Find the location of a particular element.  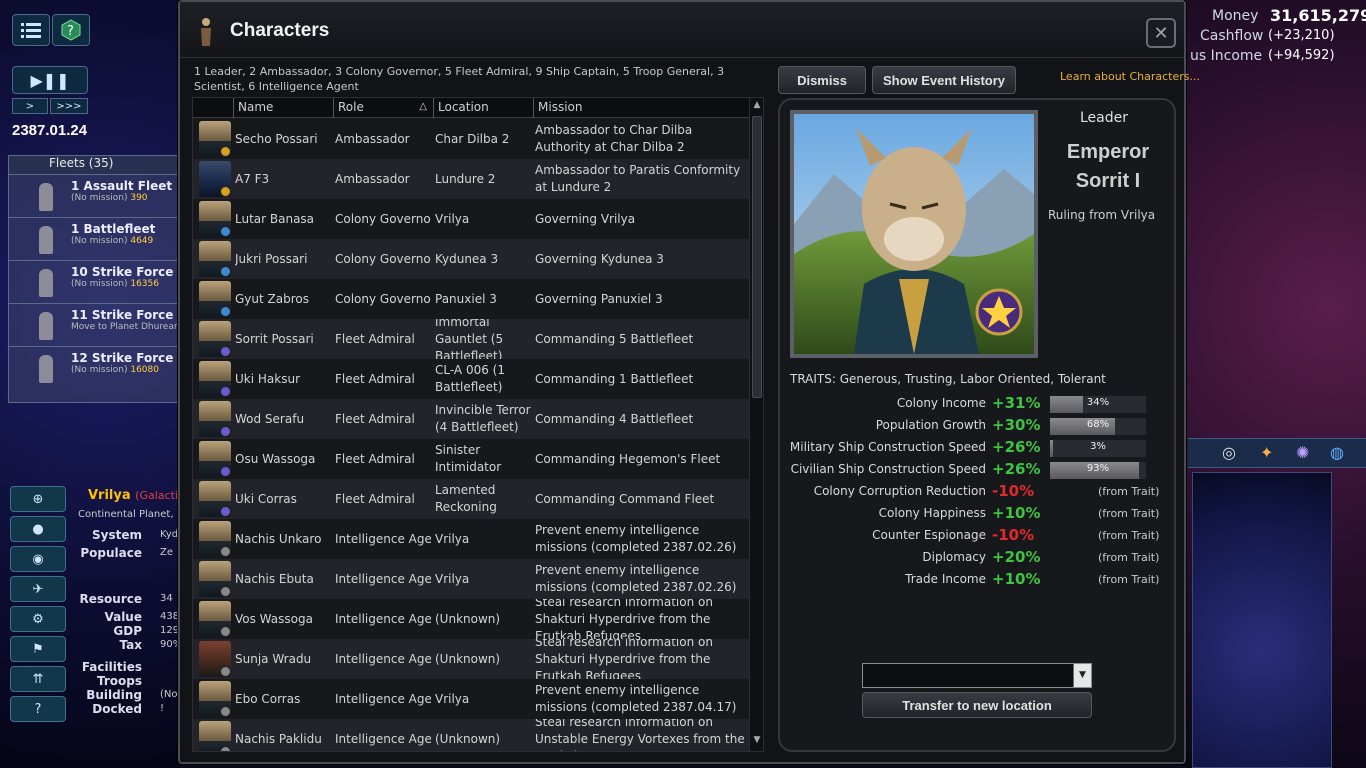

fleet-row: 10 Strike Force (No mission) 16356 is located at coordinates (93, 281).